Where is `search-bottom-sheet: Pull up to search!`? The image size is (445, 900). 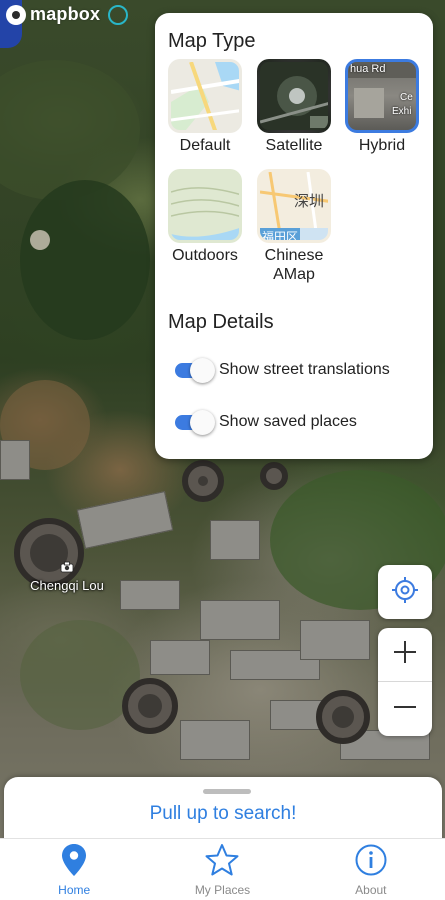 search-bottom-sheet: Pull up to search! is located at coordinates (223, 812).